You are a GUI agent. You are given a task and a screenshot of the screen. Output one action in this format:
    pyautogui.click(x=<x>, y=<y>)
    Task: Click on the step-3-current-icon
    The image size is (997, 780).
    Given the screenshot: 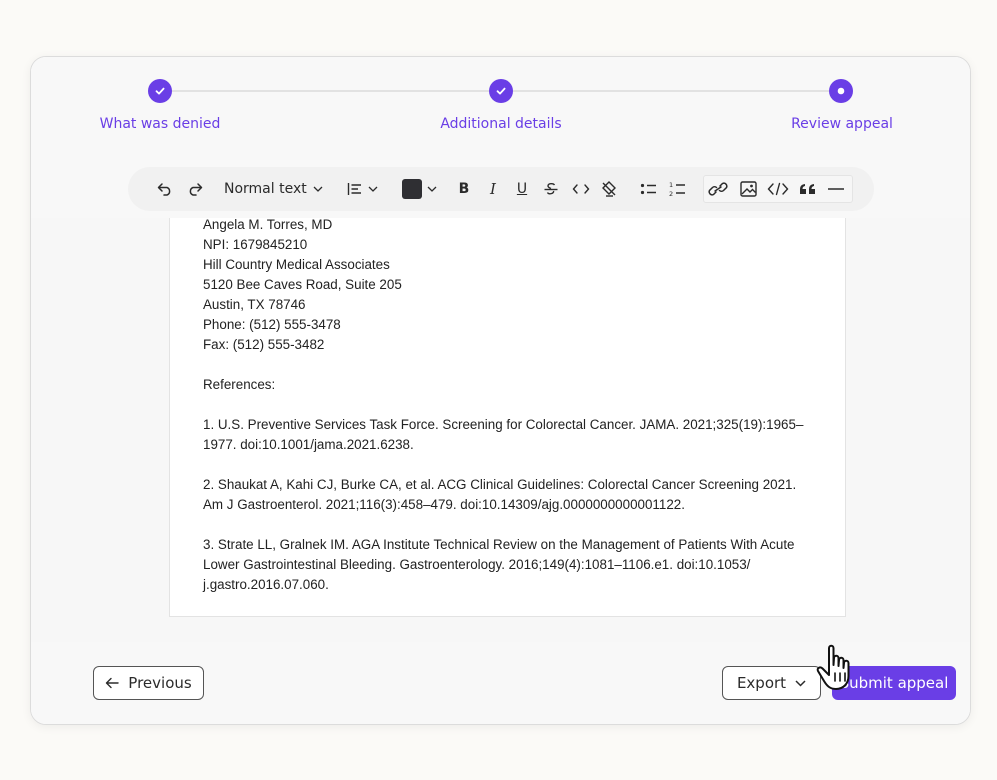 What is the action you would take?
    pyautogui.click(x=841, y=91)
    